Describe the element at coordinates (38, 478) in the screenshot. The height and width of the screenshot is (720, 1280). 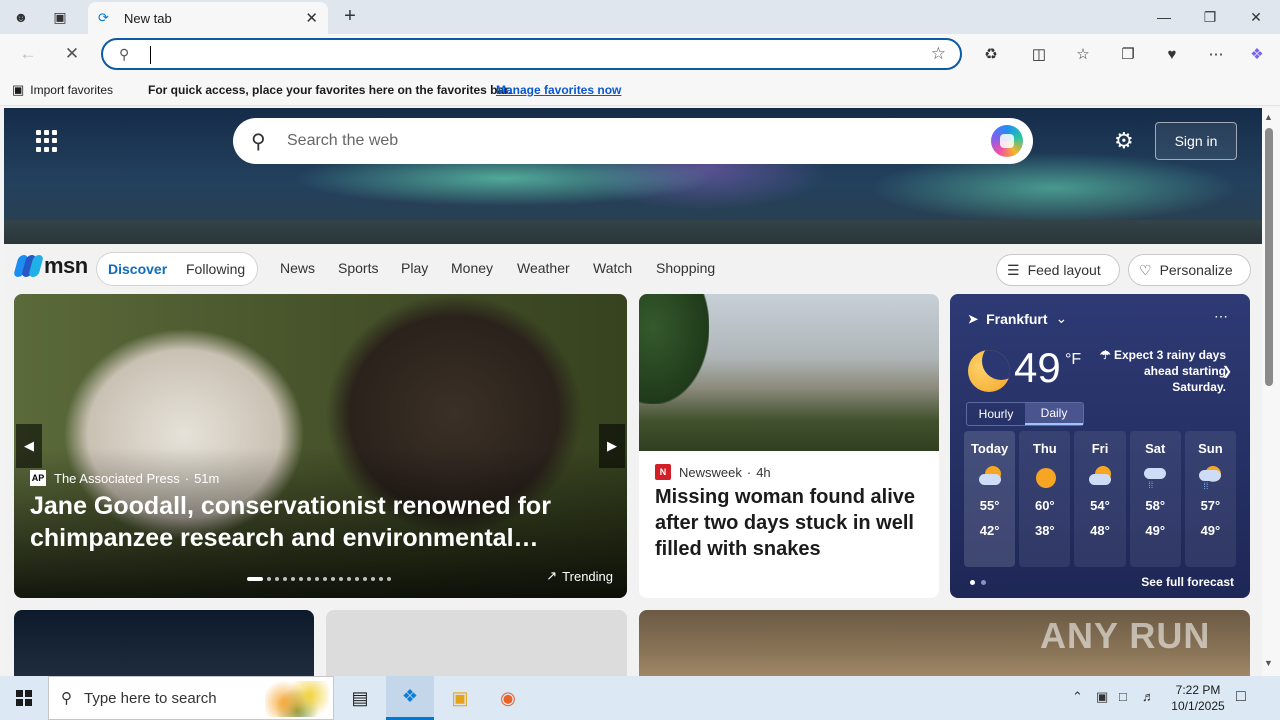
I see `ap-logo-icon: AP` at that location.